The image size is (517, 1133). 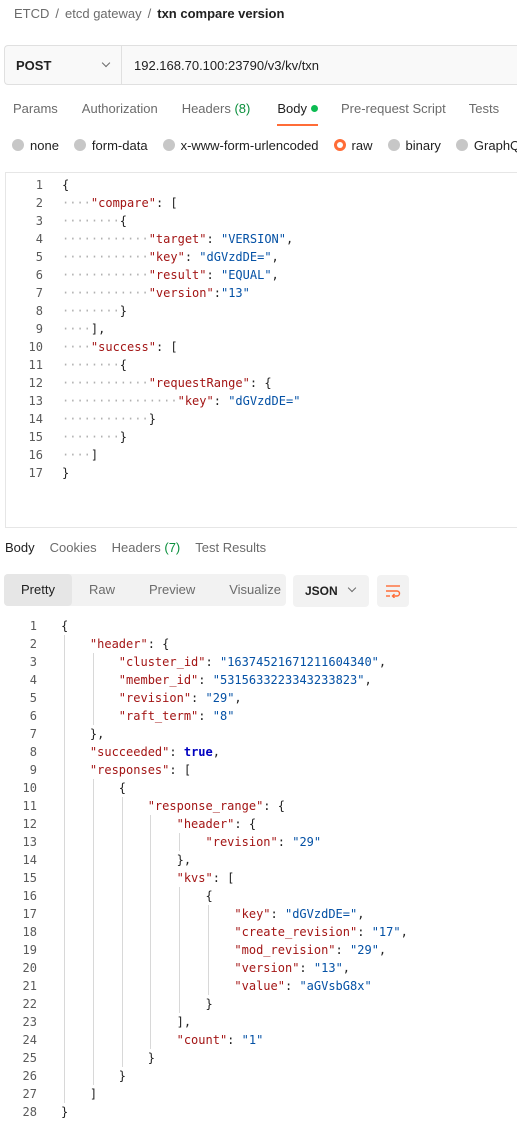 What do you see at coordinates (31, 13) in the screenshot?
I see `breadcrumb-collection: ETCD` at bounding box center [31, 13].